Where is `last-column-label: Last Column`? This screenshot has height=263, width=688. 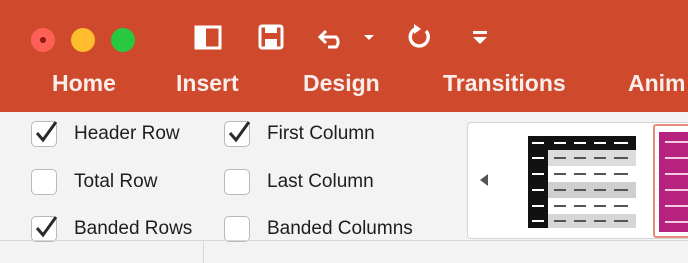
last-column-label: Last Column is located at coordinates (320, 181).